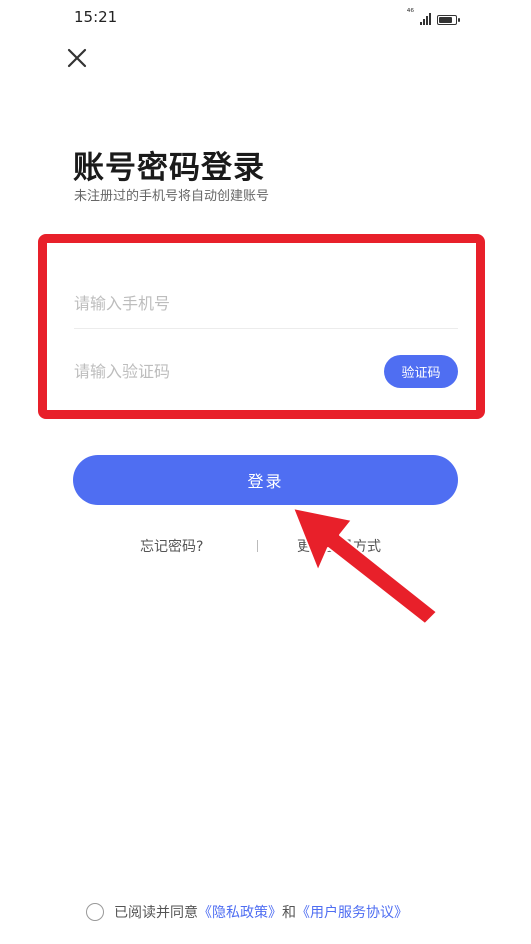  What do you see at coordinates (95, 912) in the screenshot?
I see `agree-radio` at bounding box center [95, 912].